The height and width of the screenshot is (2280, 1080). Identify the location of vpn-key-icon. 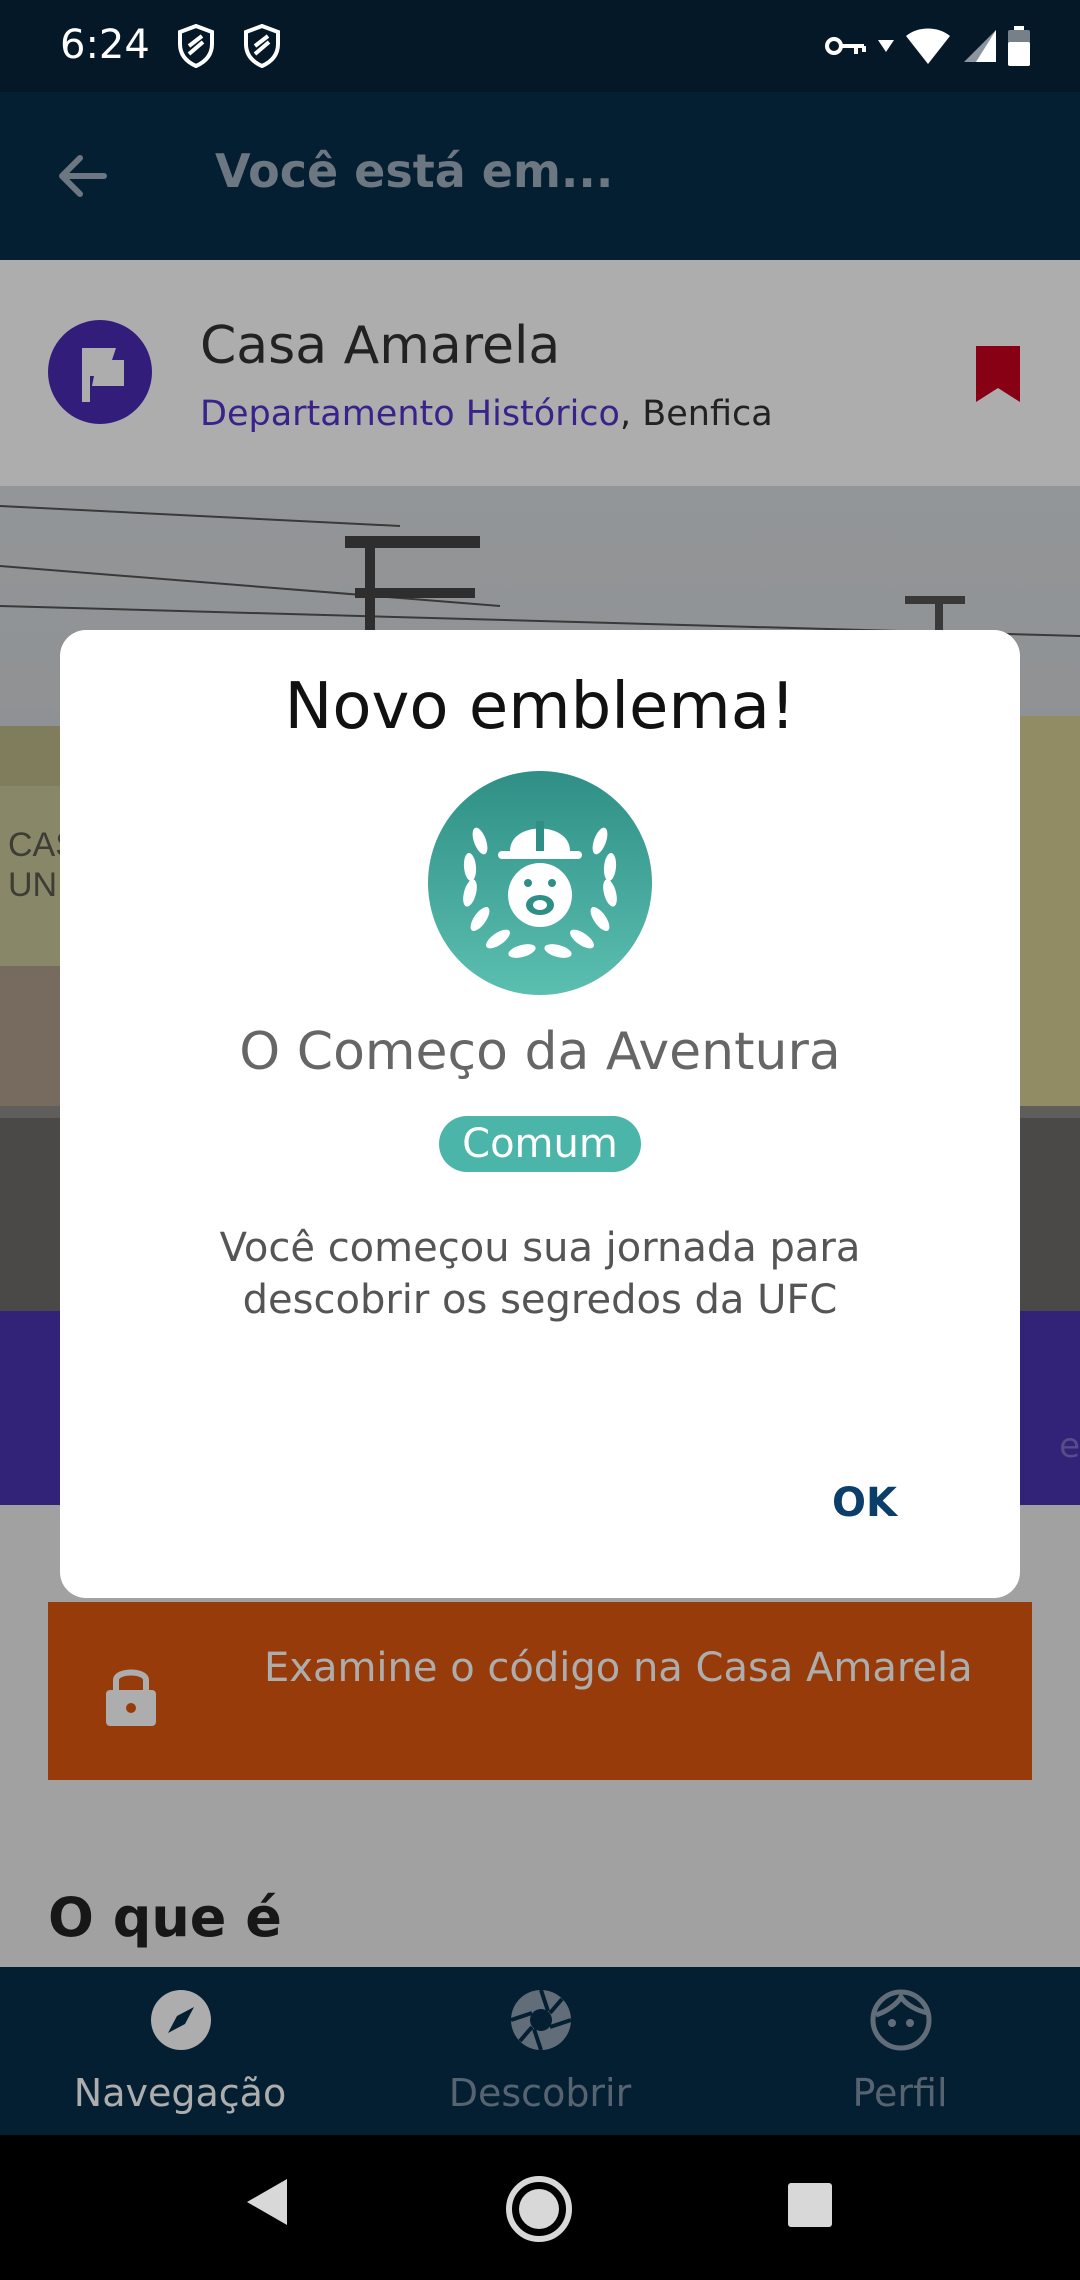
(845, 46).